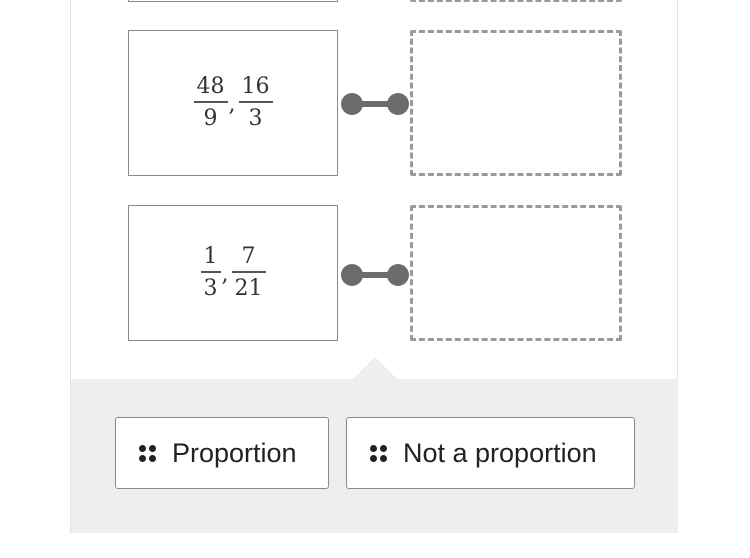 This screenshot has height=558, width=750. What do you see at coordinates (500, 452) in the screenshot?
I see `option-label: Not a proportion` at bounding box center [500, 452].